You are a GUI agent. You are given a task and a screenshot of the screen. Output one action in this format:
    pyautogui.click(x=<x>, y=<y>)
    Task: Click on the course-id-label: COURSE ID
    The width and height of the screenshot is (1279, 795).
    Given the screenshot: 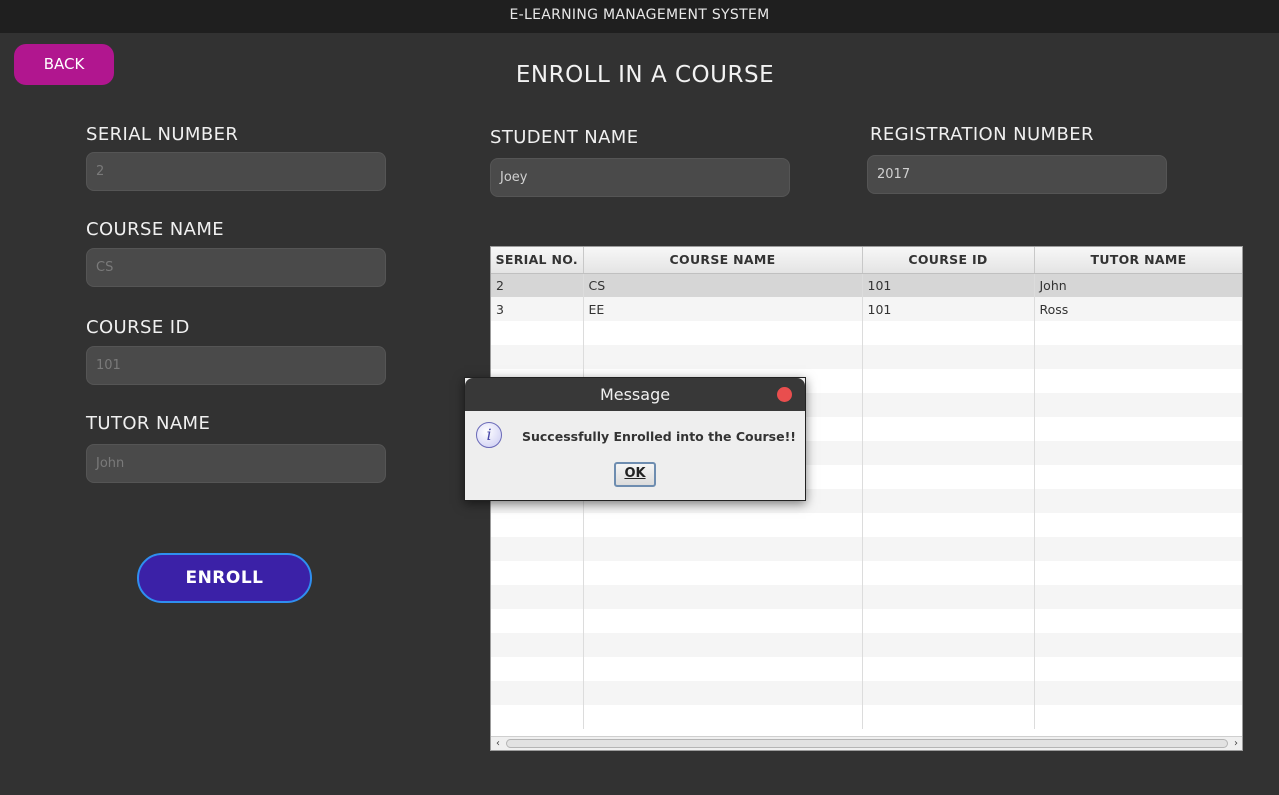 What is the action you would take?
    pyautogui.click(x=138, y=327)
    